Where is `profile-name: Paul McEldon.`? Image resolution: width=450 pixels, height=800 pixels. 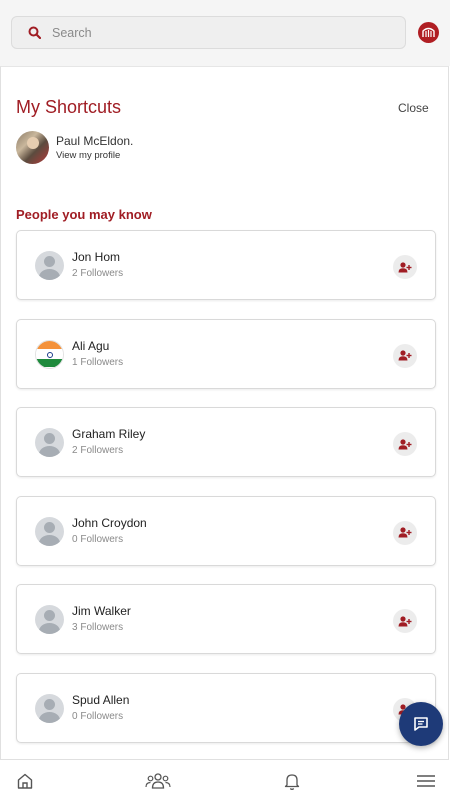
profile-name: Paul McEldon. is located at coordinates (95, 140).